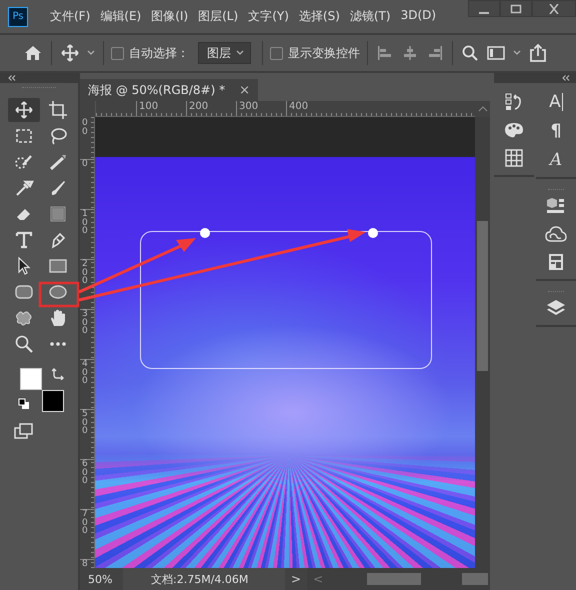 Image resolution: width=576 pixels, height=590 pixels. I want to click on vertical-scrollbar, so click(482, 342).